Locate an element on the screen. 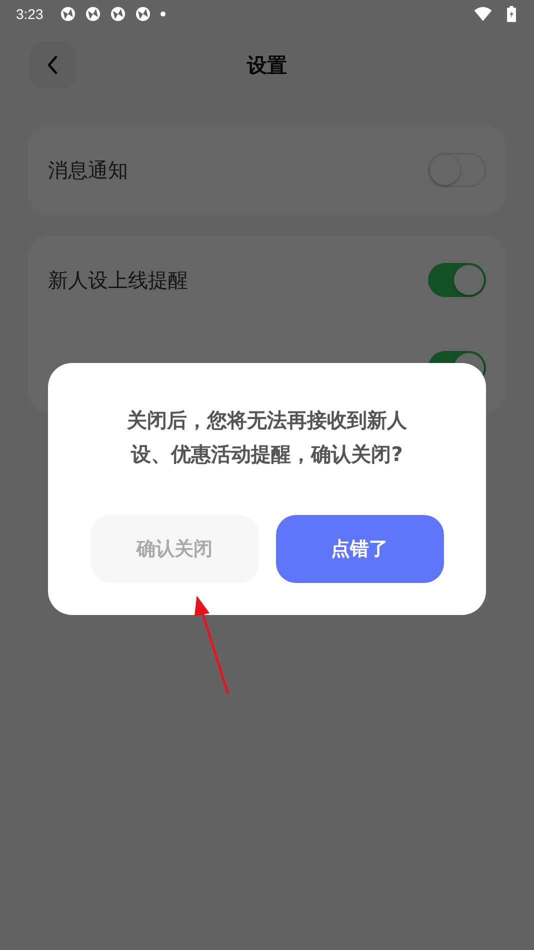 The height and width of the screenshot is (950, 534). setting-label: 新人设上线提醒 is located at coordinates (118, 280).